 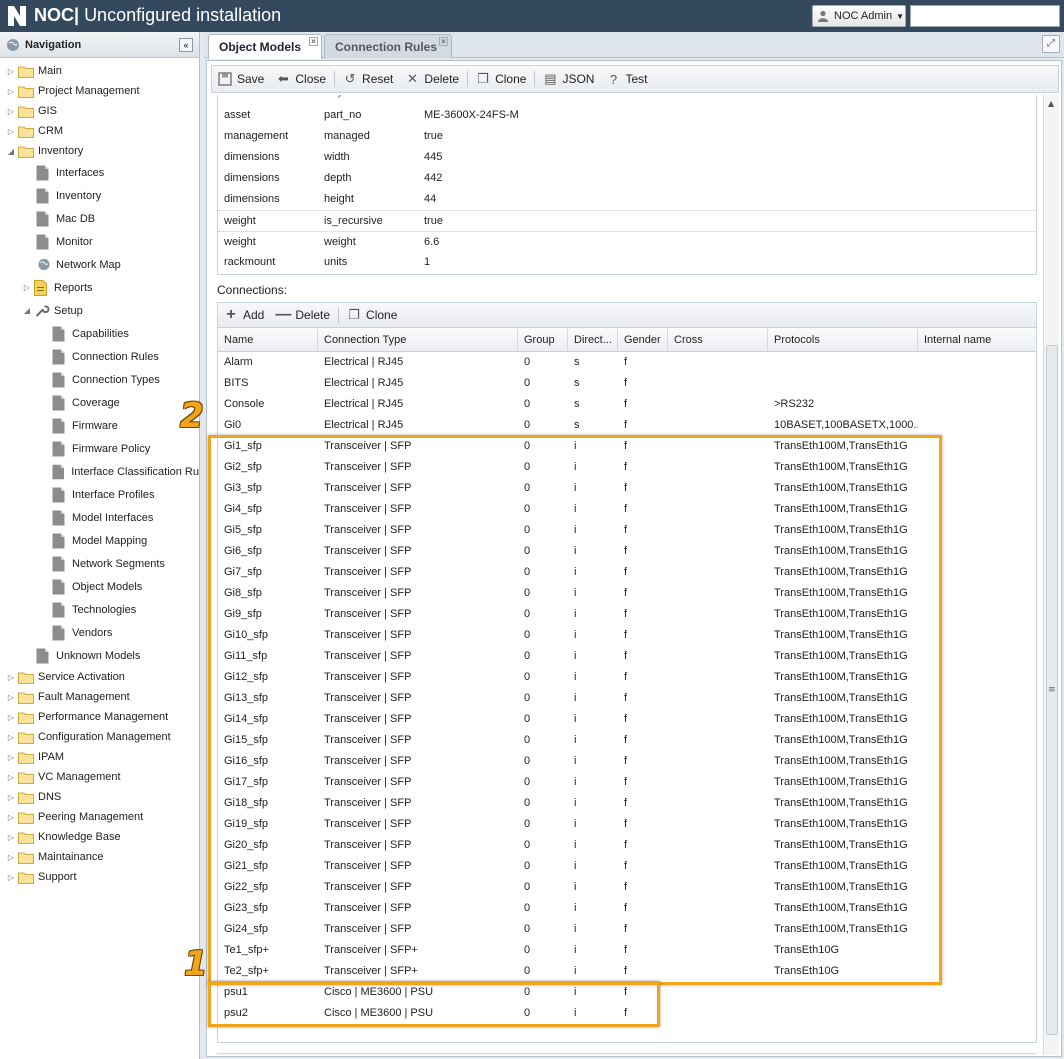 I want to click on table-row: BITS Electrical | RJ45 0 s f, so click(x=627, y=383).